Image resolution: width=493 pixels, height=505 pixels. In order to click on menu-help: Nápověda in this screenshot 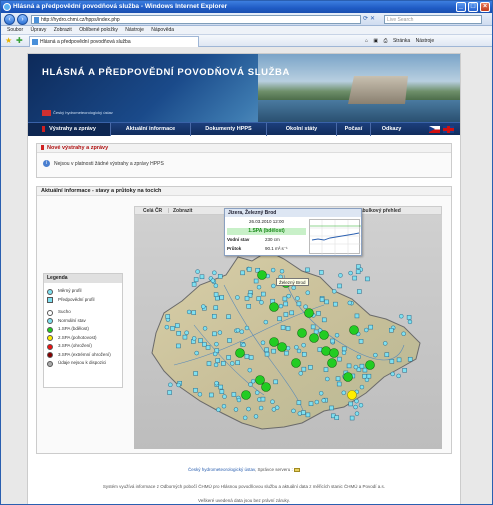, I will do `click(162, 30)`.